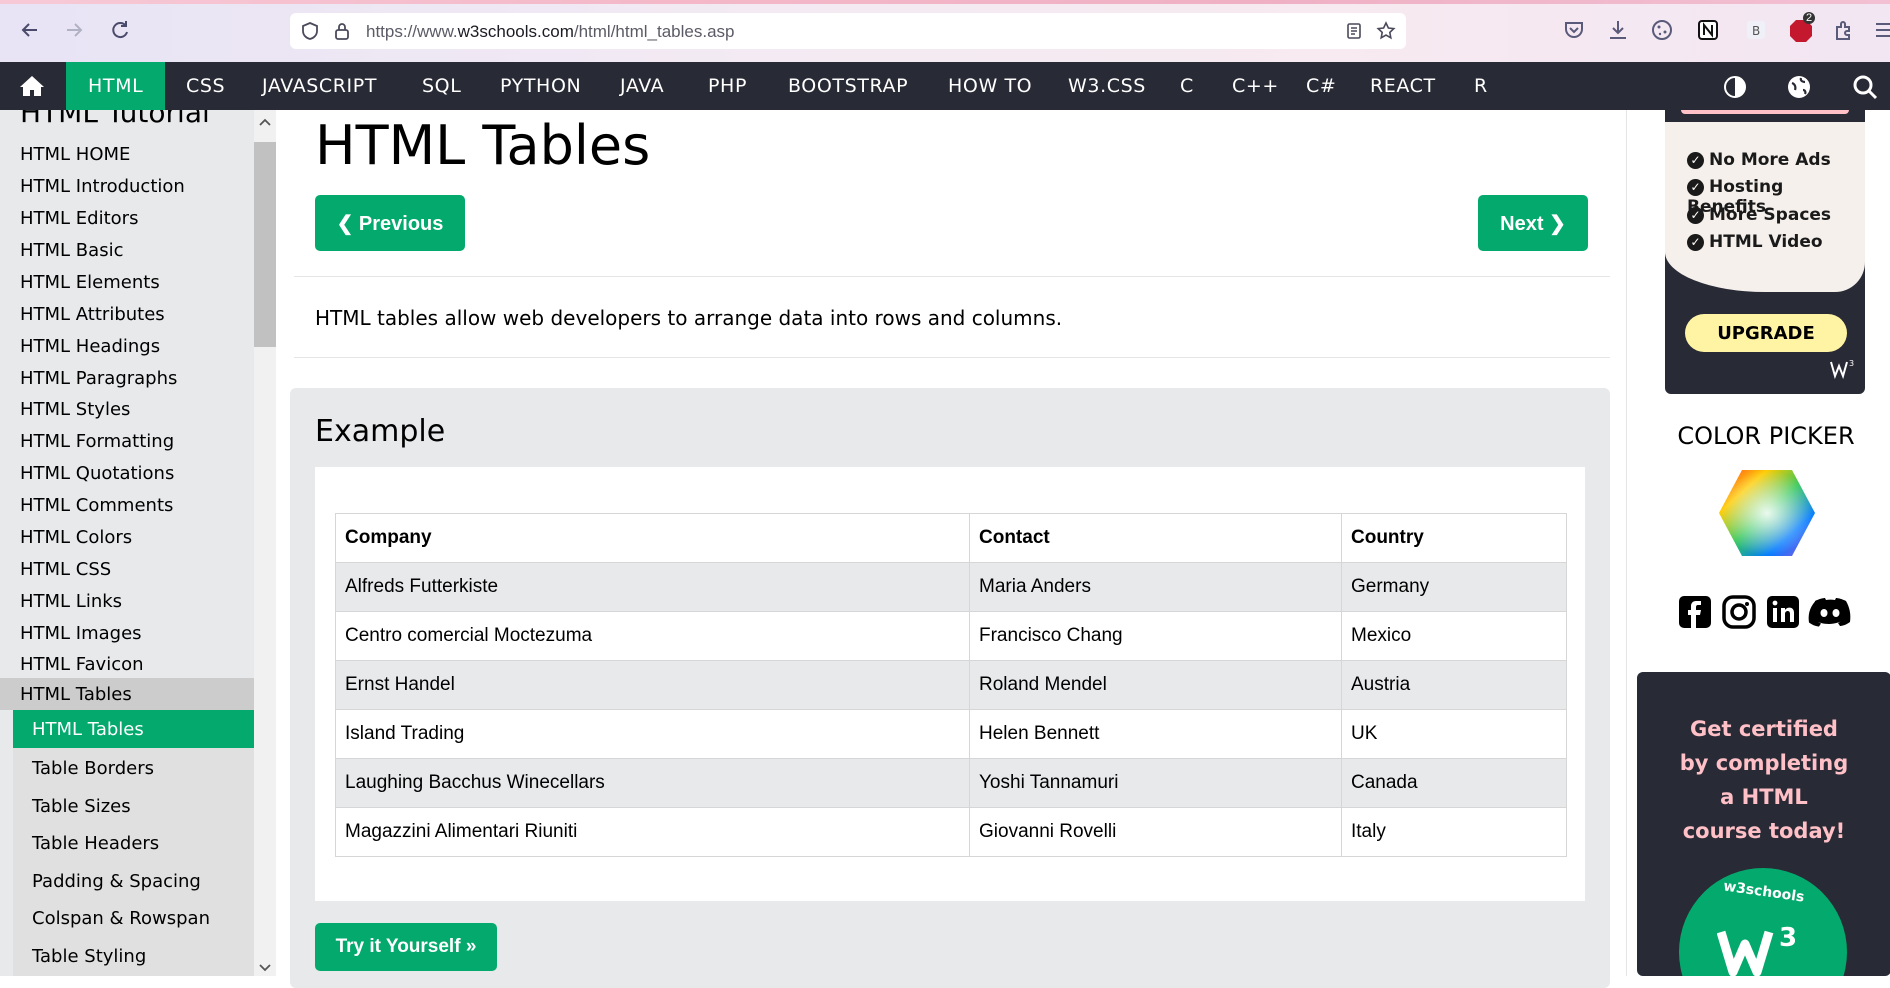 The height and width of the screenshot is (988, 1890). What do you see at coordinates (1454, 636) in the screenshot?
I see `table-cell: Mexico` at bounding box center [1454, 636].